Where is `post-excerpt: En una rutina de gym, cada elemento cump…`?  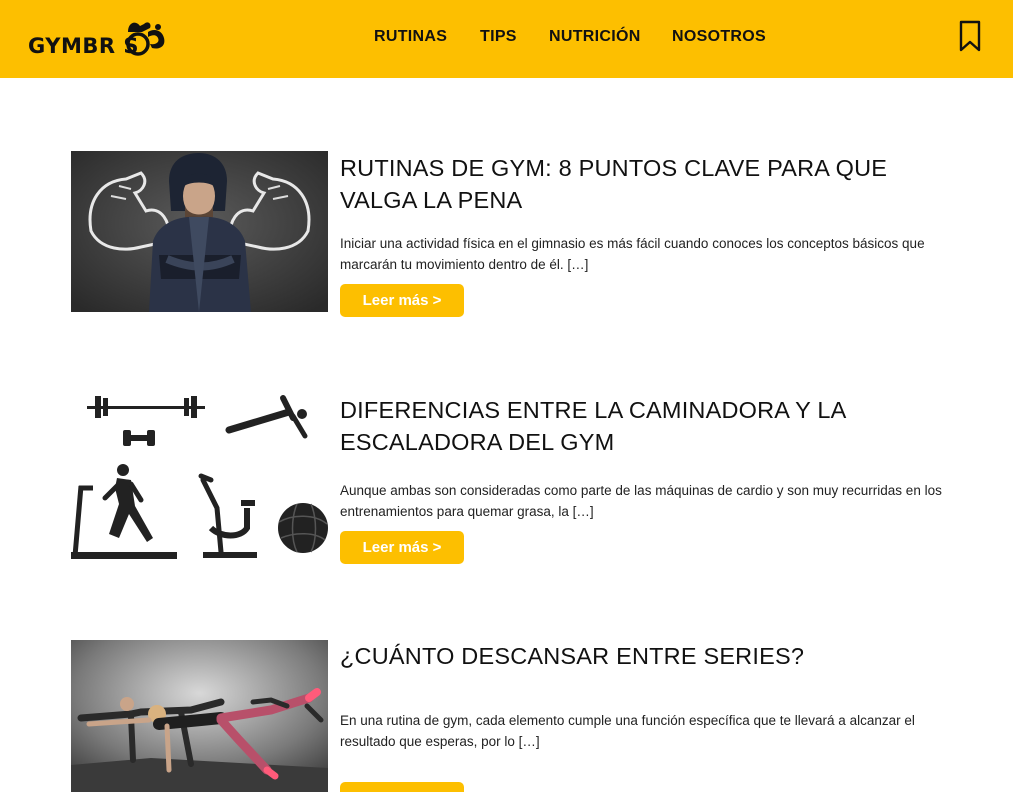 post-excerpt: En una rutina de gym, cada elemento cump… is located at coordinates (627, 731).